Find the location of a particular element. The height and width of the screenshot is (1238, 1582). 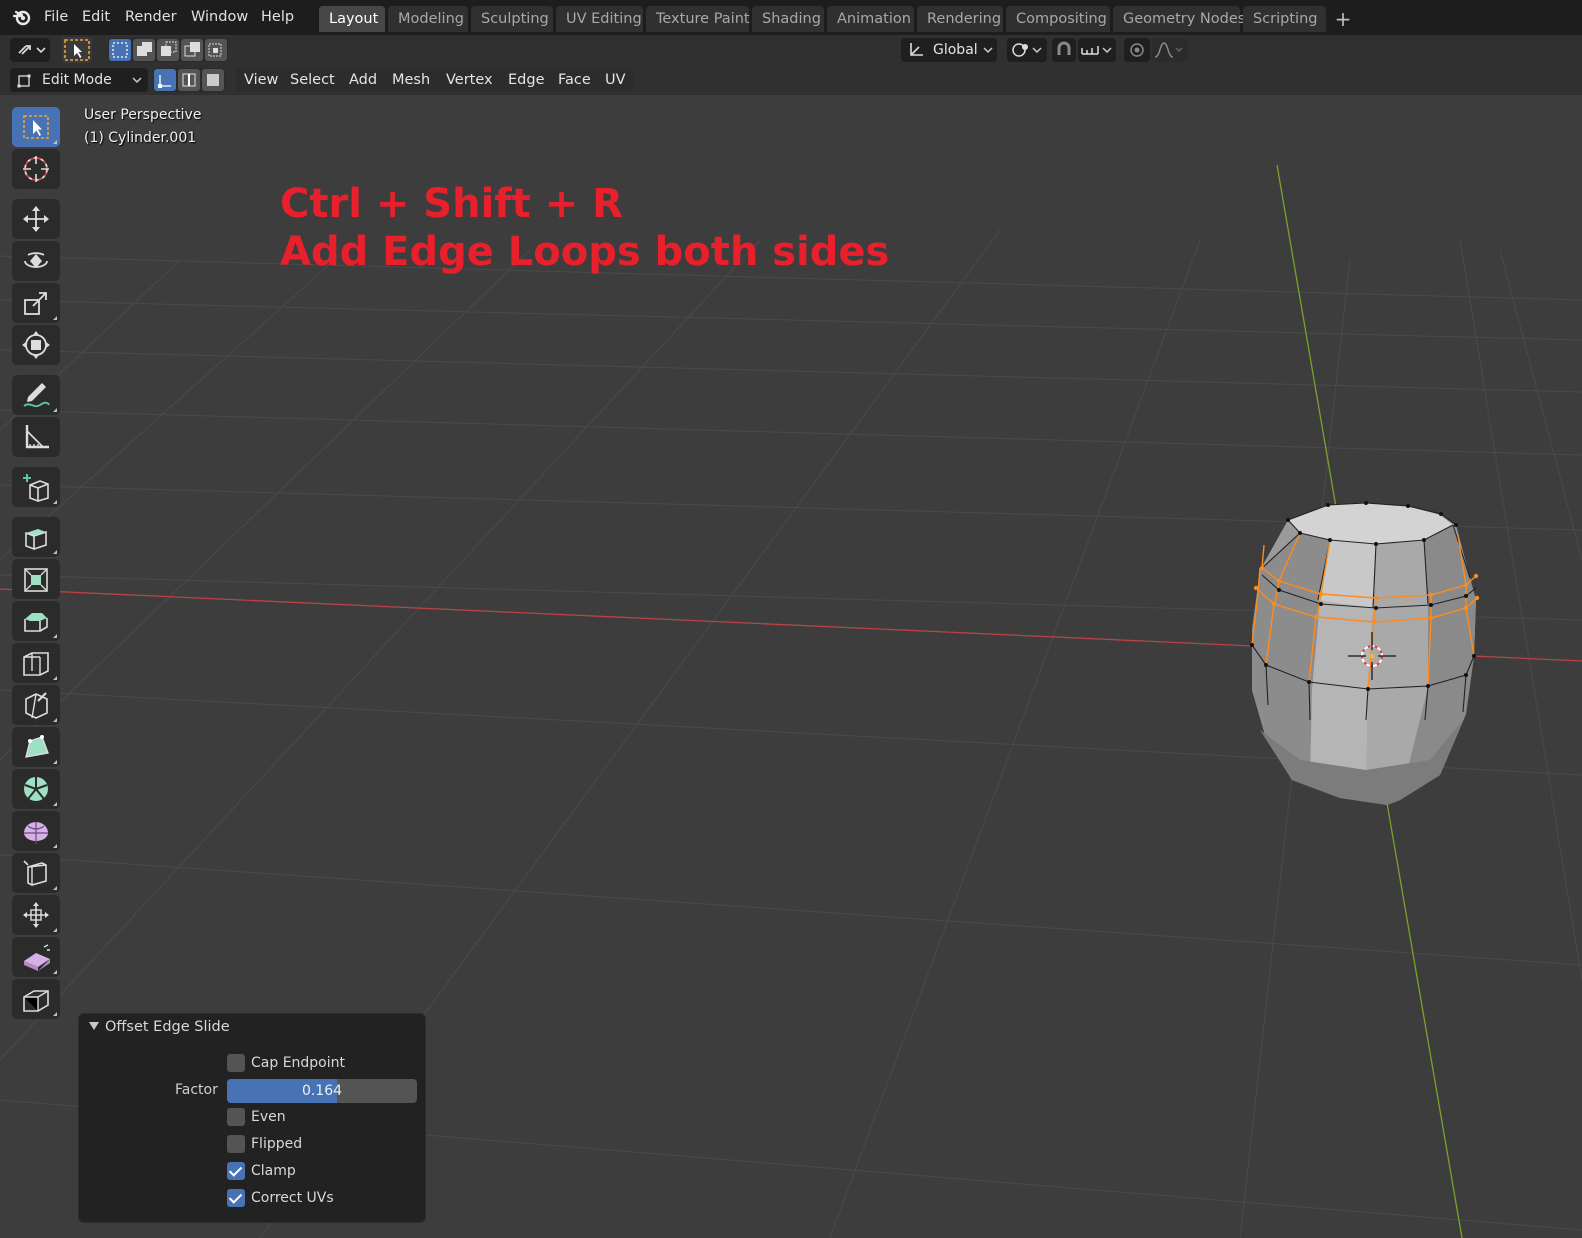

tool-shrink-fatten is located at coordinates (36, 915).